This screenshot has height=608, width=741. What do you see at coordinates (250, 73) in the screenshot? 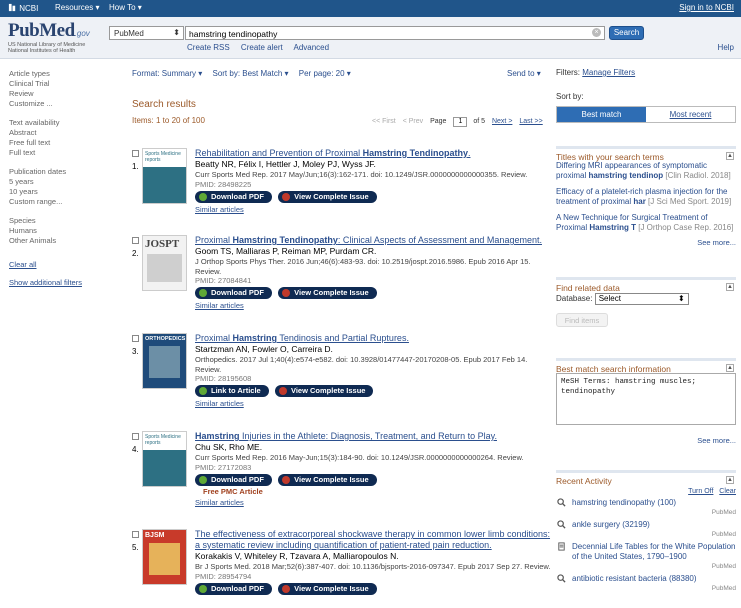
I see `sort-menu: Sort by: Best Match ▾` at bounding box center [250, 73].